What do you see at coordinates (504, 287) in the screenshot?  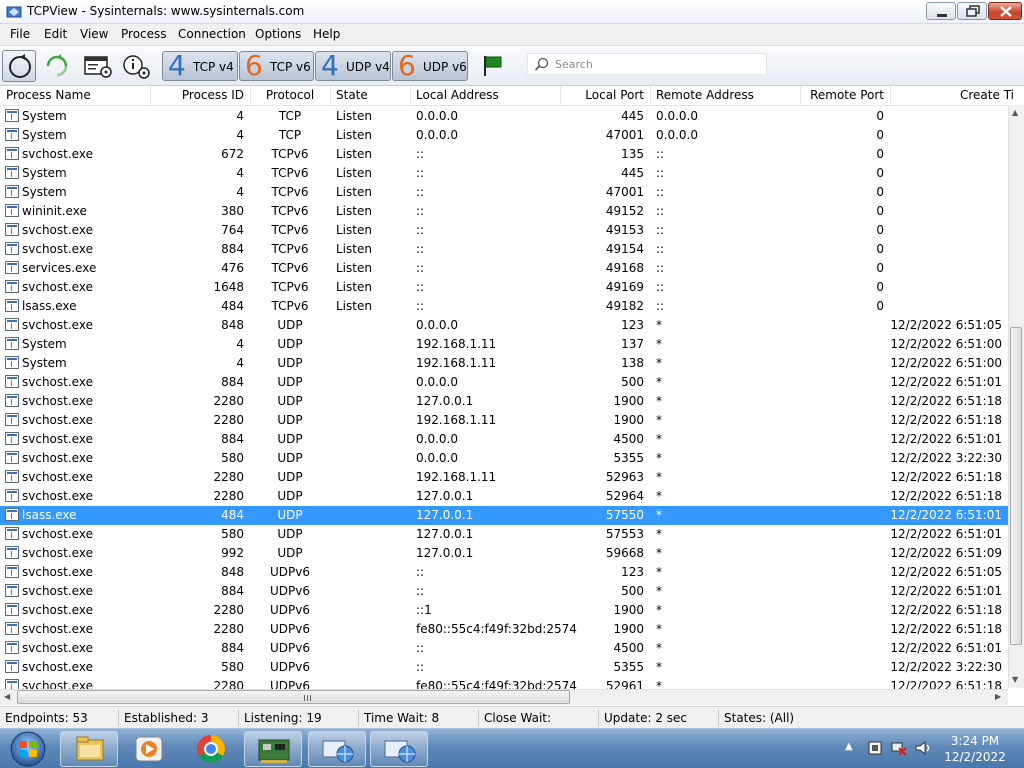 I see `table-row: svchost.exe 1648 TCPv6 Listen:: 49169:: 0` at bounding box center [504, 287].